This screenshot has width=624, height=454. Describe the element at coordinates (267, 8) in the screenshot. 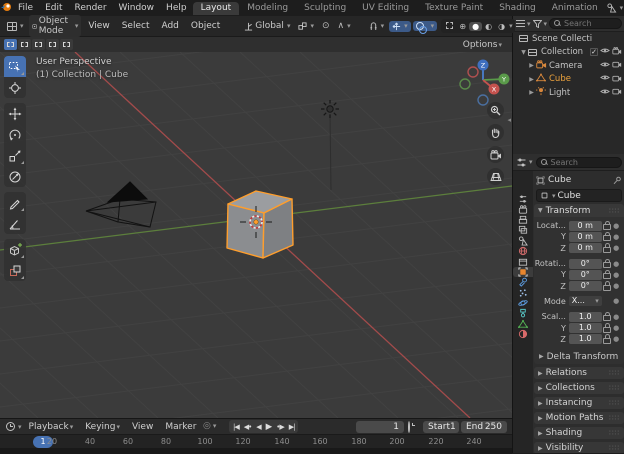

I see `workspace-tab-modeling: Modeling` at that location.